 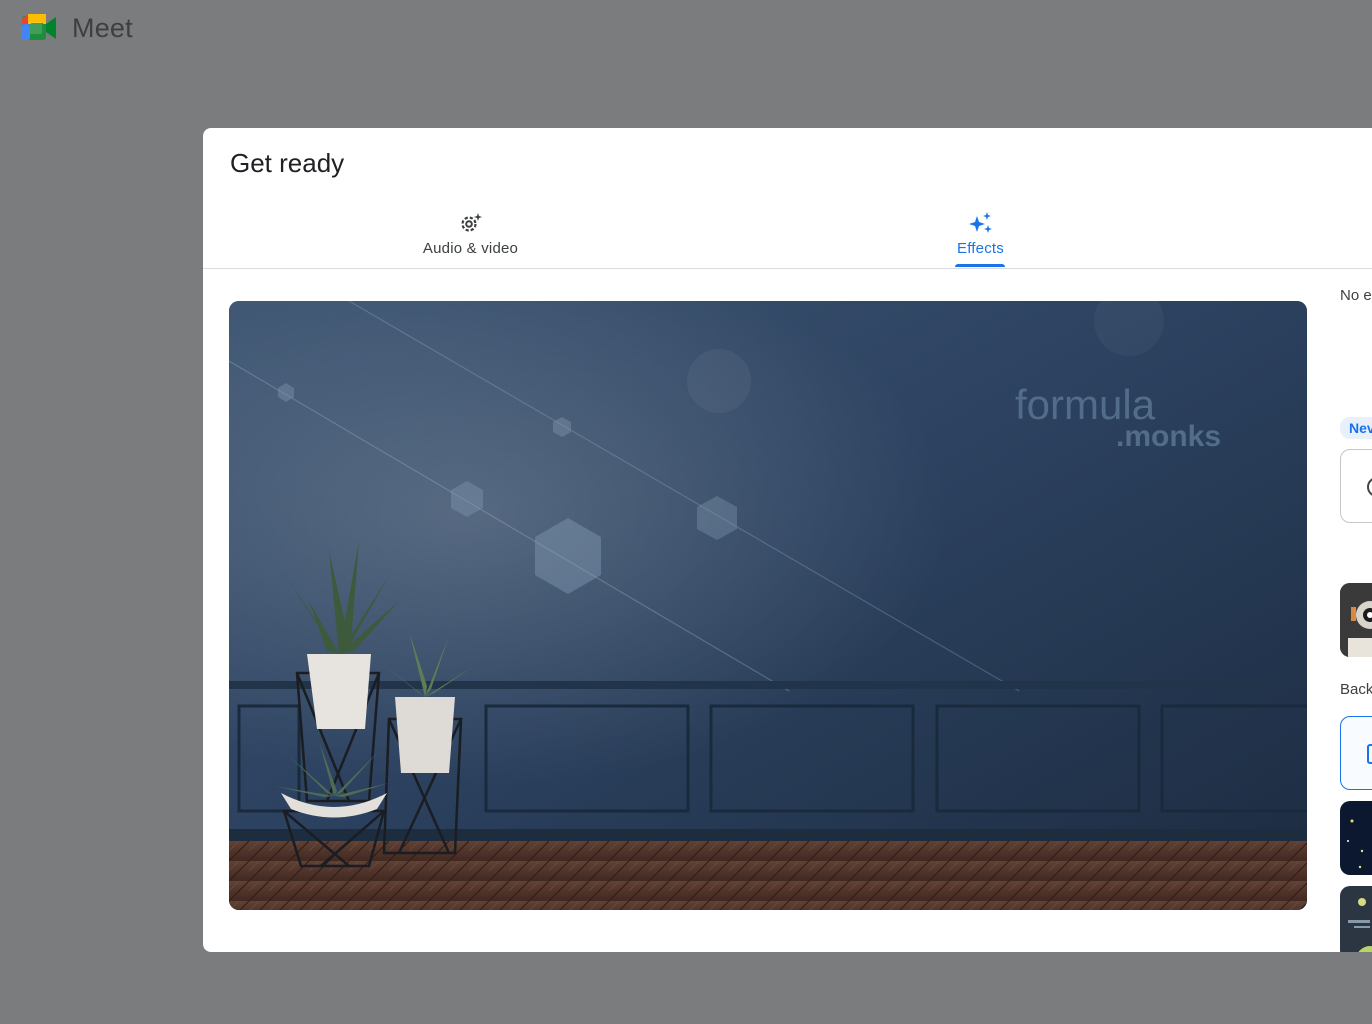 What do you see at coordinates (287, 163) in the screenshot?
I see `dialog-title: Get ready` at bounding box center [287, 163].